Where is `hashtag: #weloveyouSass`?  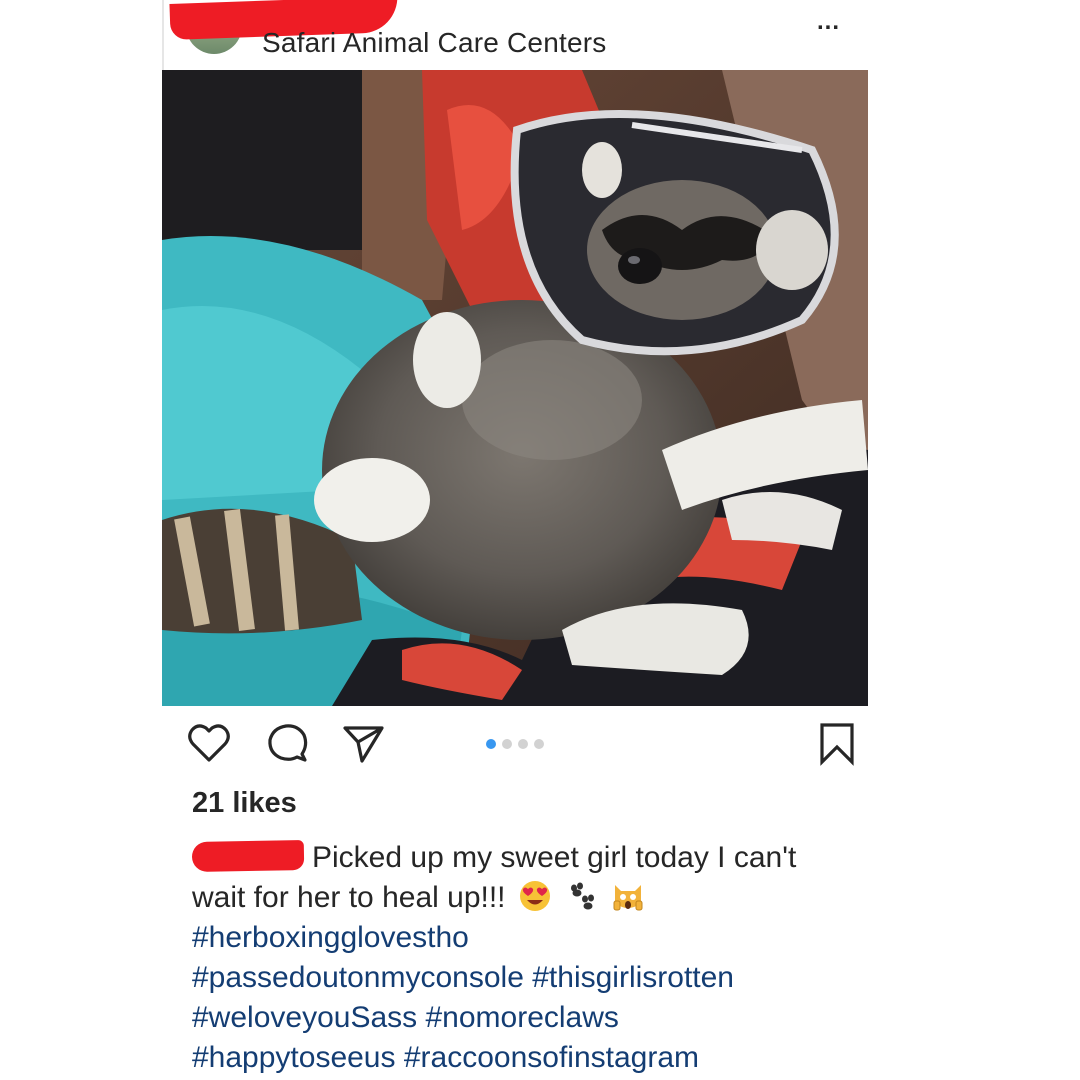
hashtag: #weloveyouSass is located at coordinates (304, 1017).